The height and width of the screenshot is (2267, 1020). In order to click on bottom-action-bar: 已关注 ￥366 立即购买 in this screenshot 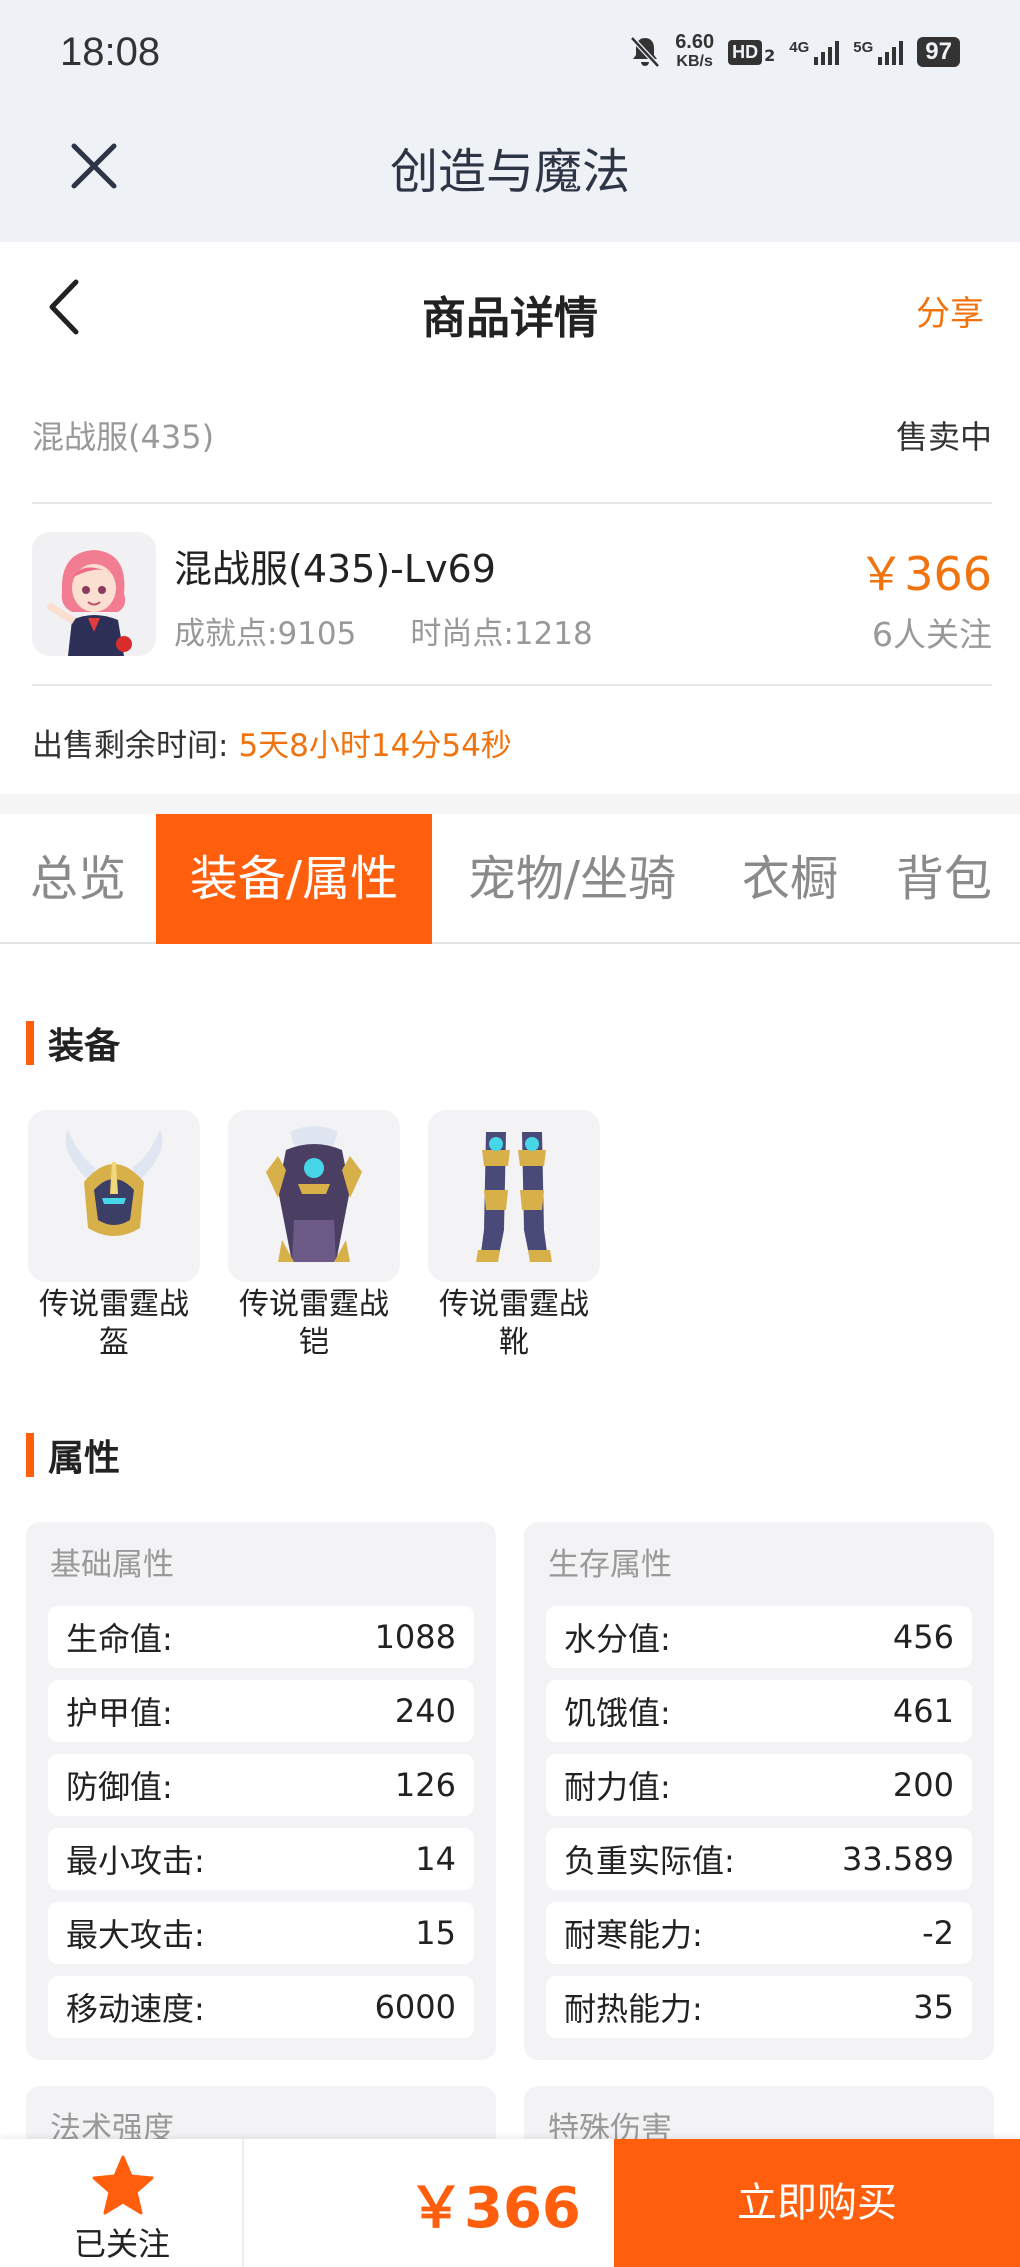, I will do `click(510, 2203)`.